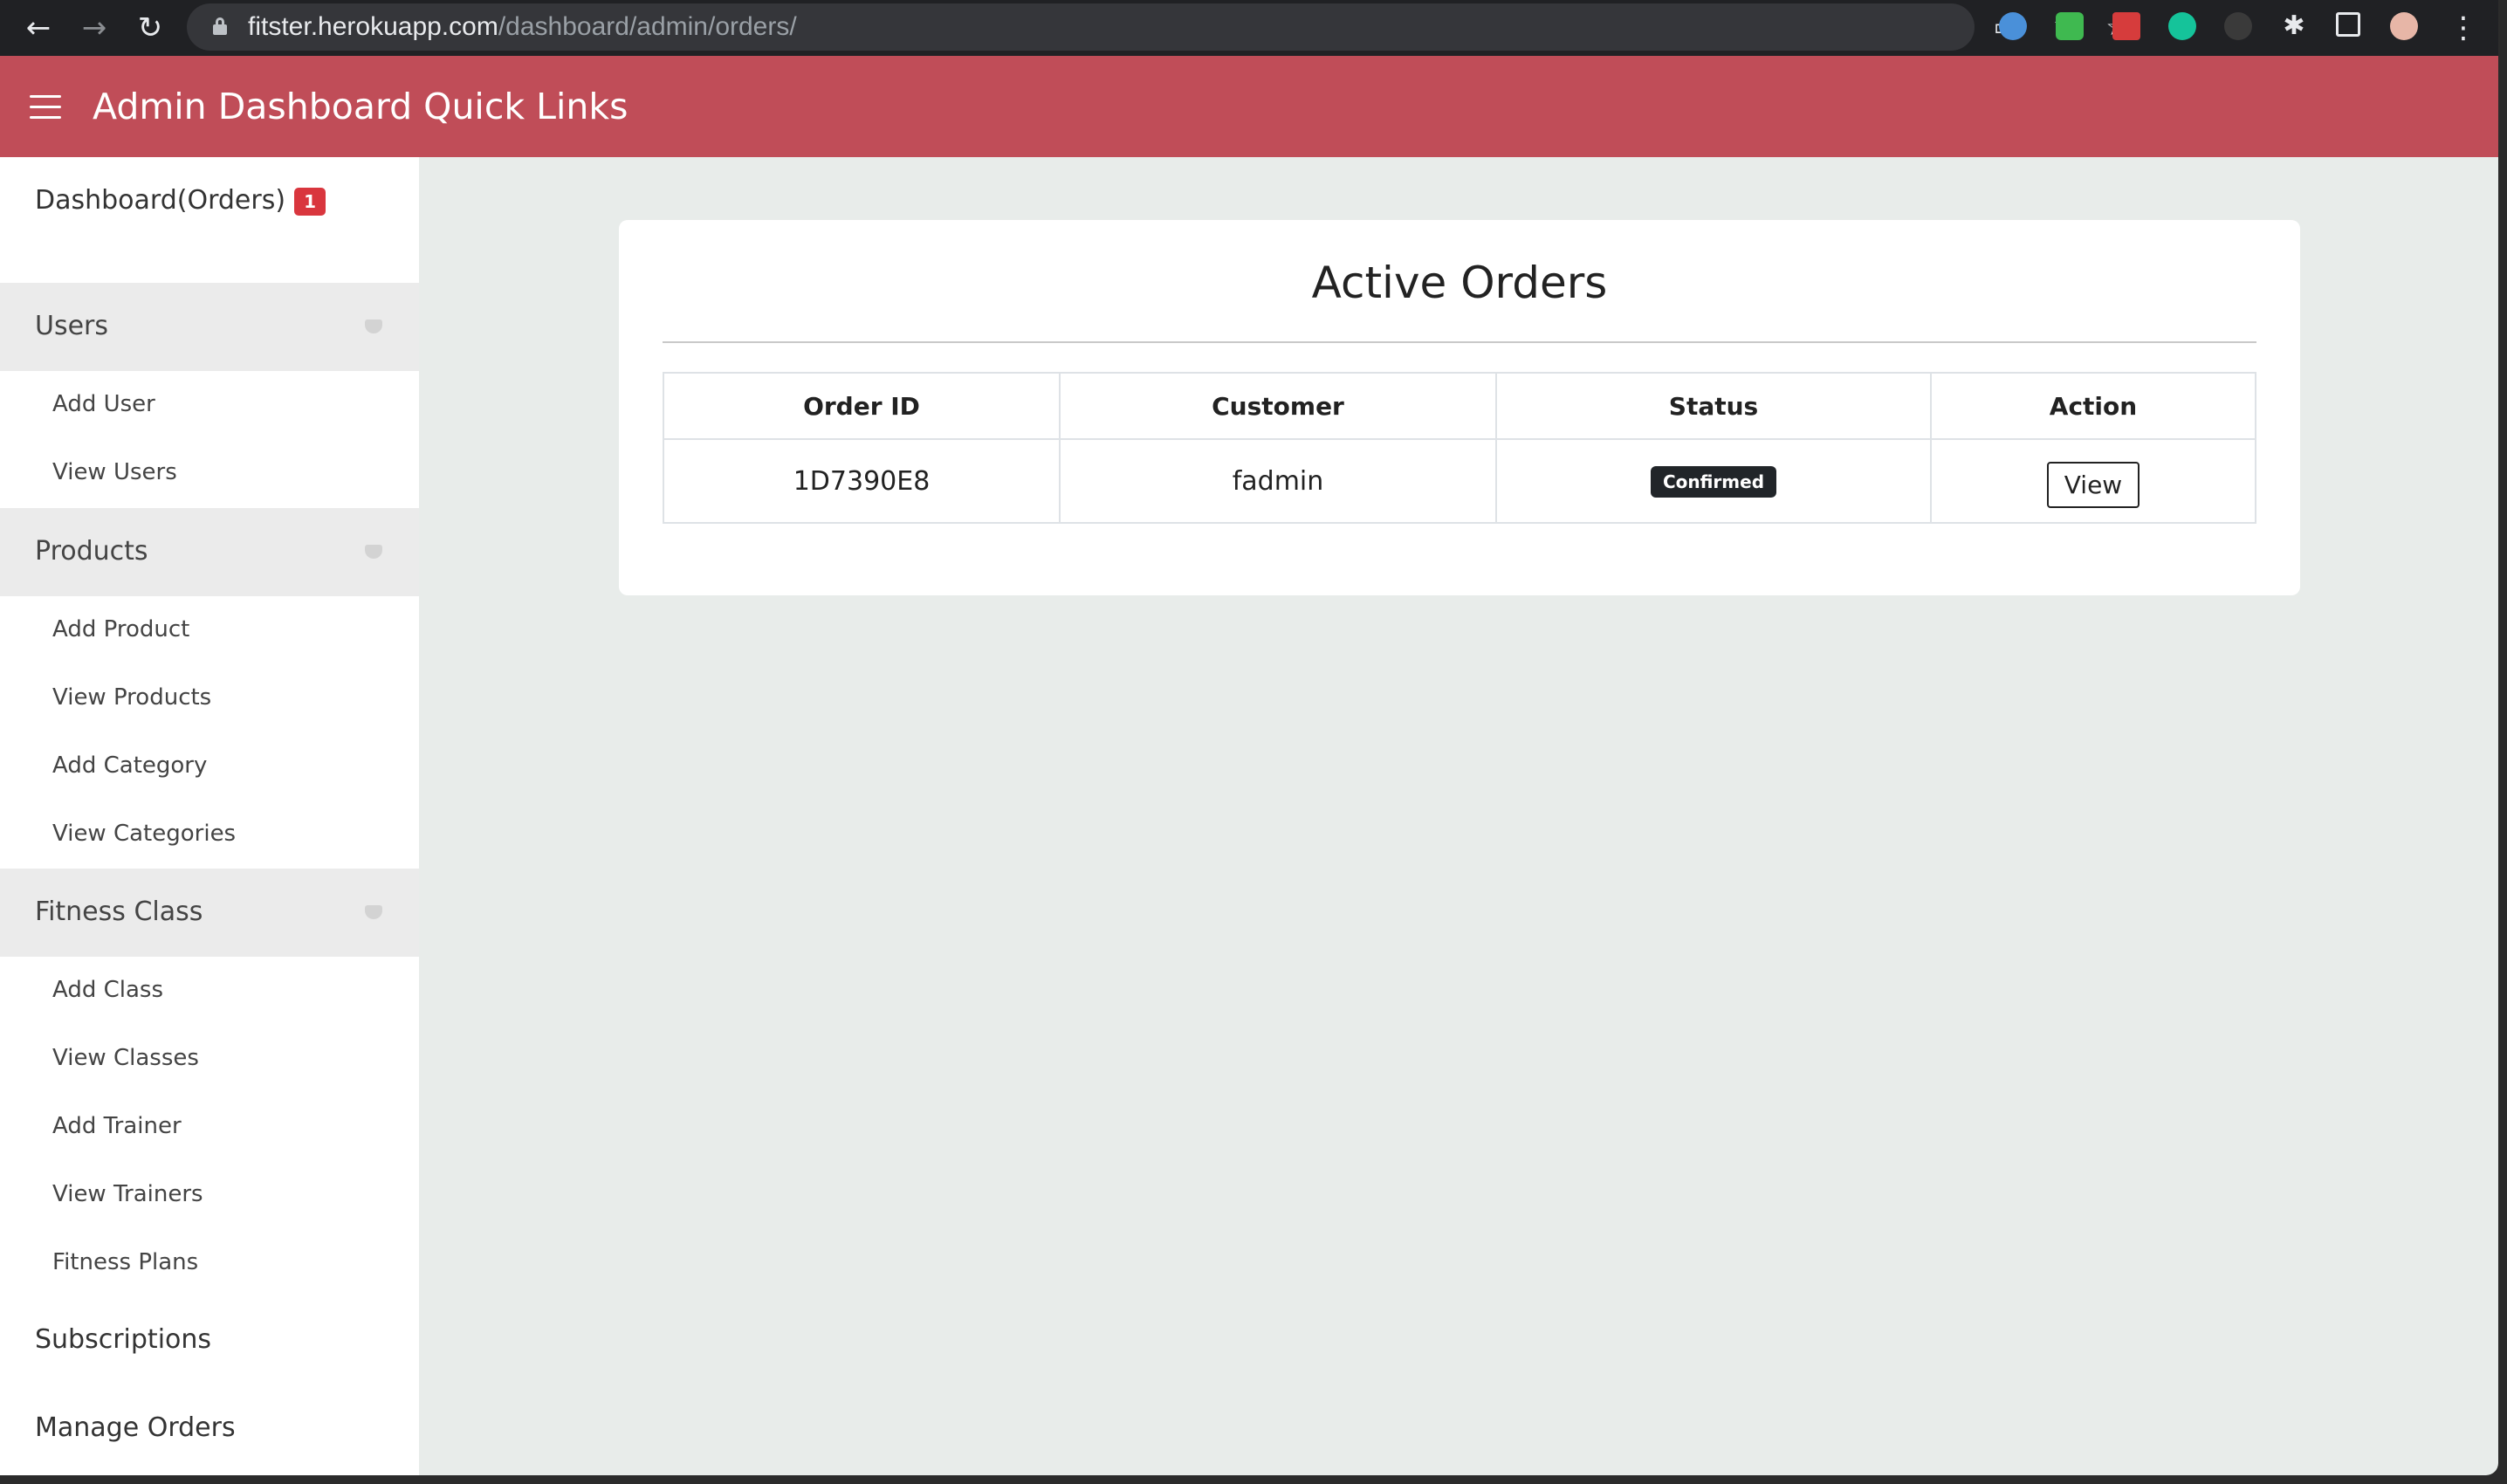  I want to click on sidebar-item-add-product: Add Product, so click(209, 630).